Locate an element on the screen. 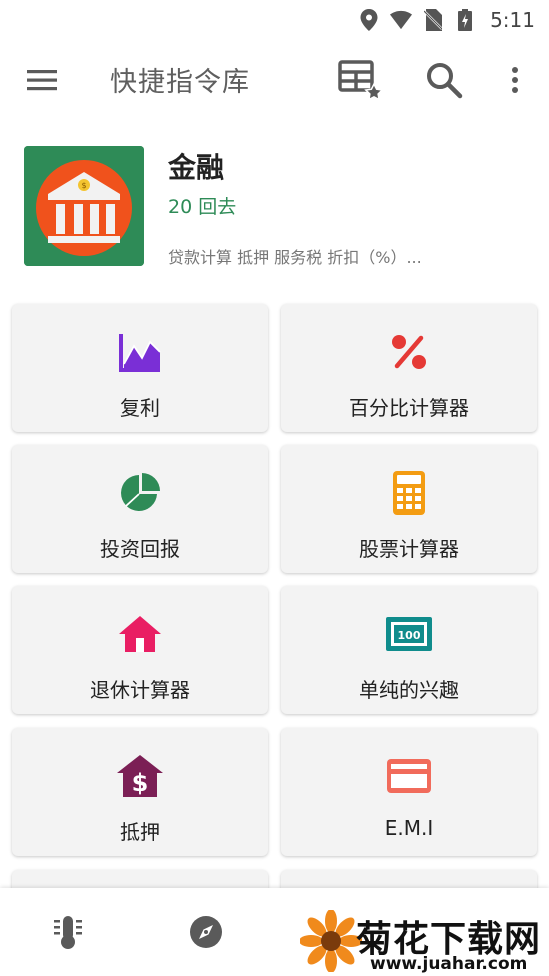 The image size is (549, 976). tool-card-mortgage: $ 抵押 is located at coordinates (140, 792).